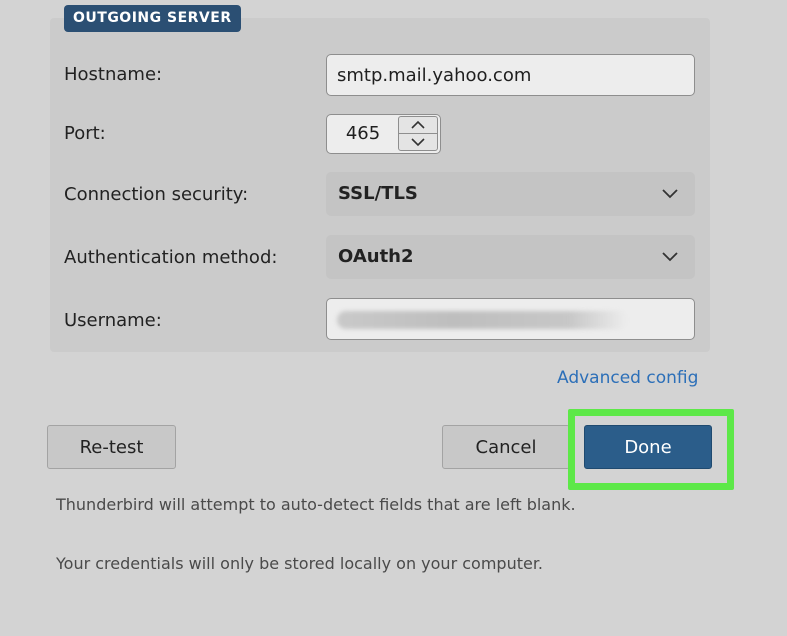 The width and height of the screenshot is (787, 636). I want to click on connection-security-value: SSL/TLS, so click(378, 193).